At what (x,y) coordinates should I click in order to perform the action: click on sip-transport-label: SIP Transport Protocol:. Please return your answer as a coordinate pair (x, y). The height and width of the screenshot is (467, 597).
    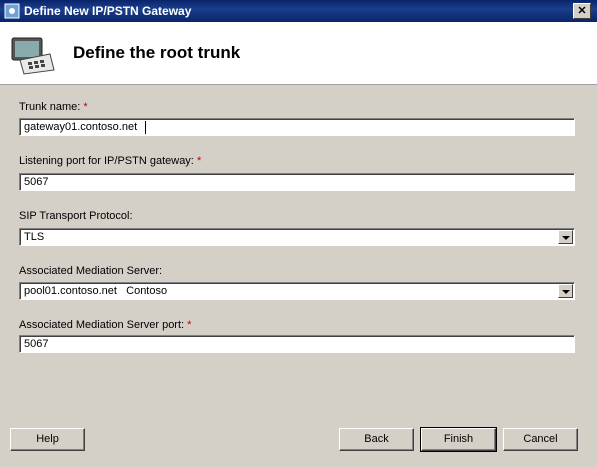
    Looking at the image, I should click on (76, 216).